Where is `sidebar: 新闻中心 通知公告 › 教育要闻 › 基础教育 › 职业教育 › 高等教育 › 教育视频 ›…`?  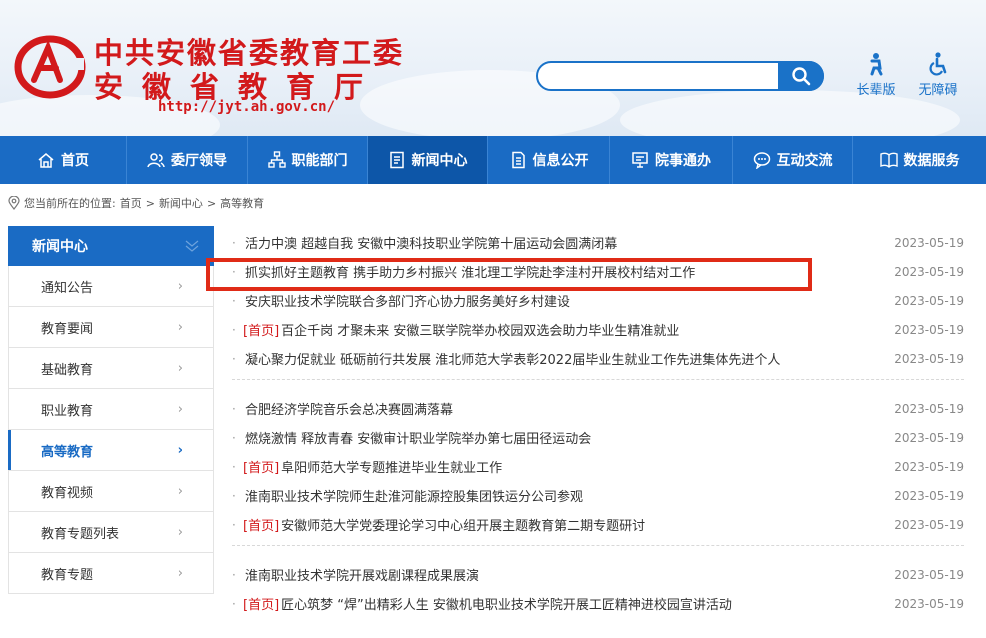 sidebar: 新闻中心 通知公告 › 教育要闻 › 基础教育 › 职业教育 › 高等教育 › 教育视频 ›… is located at coordinates (111, 410).